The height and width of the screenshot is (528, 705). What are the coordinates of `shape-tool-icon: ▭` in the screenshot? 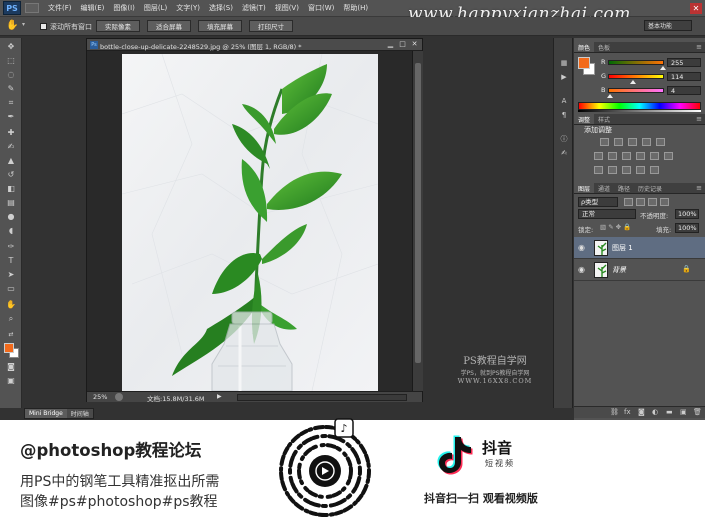 It's located at (11, 289).